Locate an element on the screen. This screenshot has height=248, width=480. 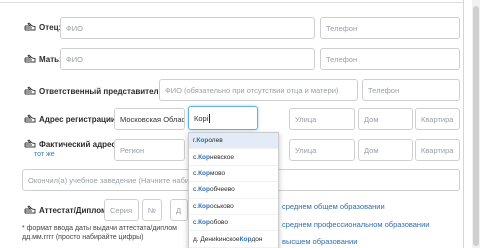
scrollbar-thumb is located at coordinates (476, 126).